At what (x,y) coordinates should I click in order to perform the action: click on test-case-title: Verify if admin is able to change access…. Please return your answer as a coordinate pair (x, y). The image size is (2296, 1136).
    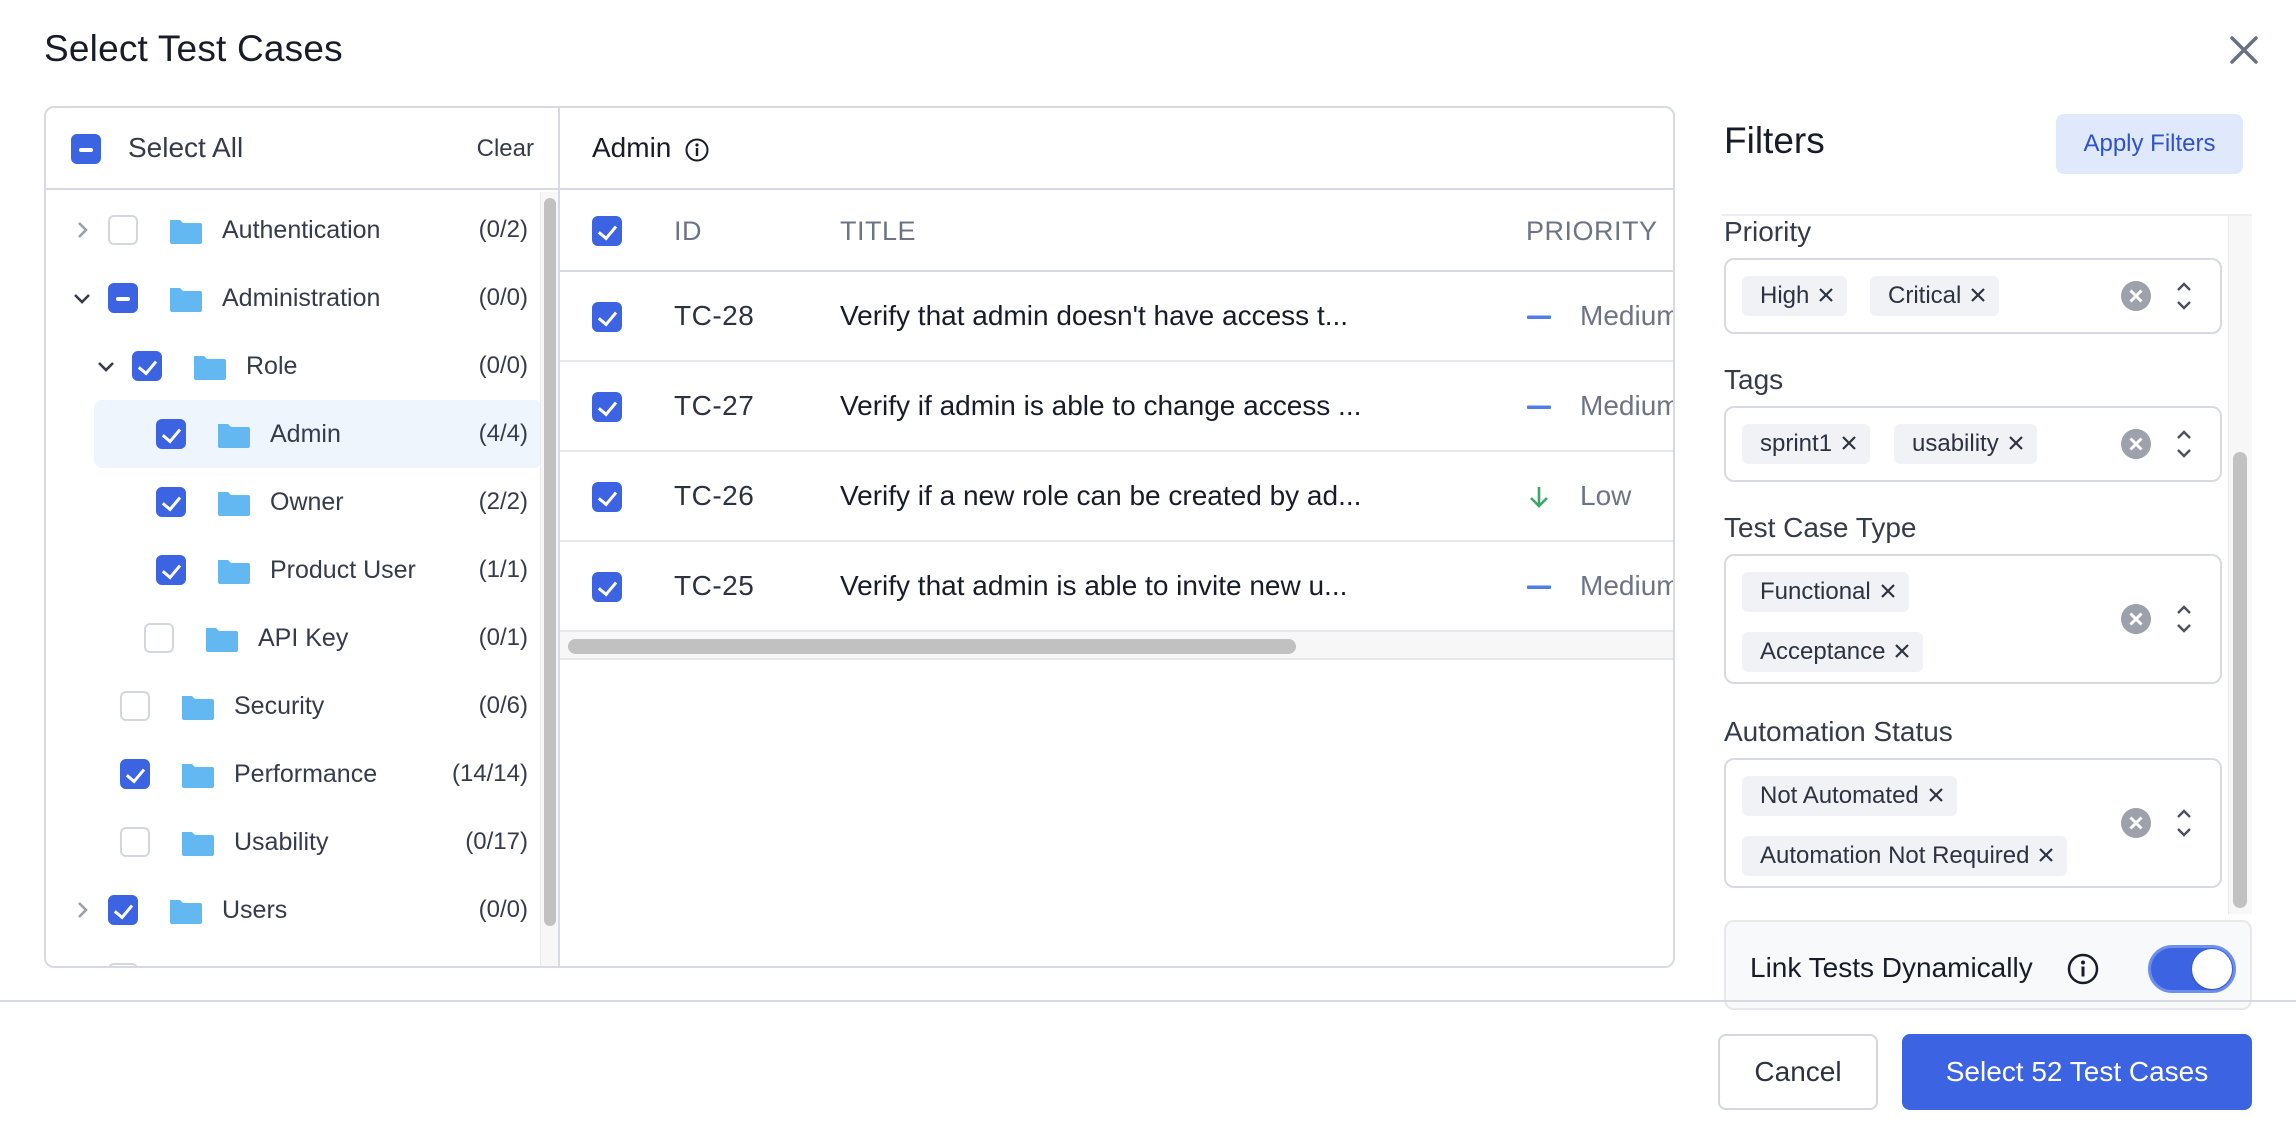
    Looking at the image, I should click on (1100, 406).